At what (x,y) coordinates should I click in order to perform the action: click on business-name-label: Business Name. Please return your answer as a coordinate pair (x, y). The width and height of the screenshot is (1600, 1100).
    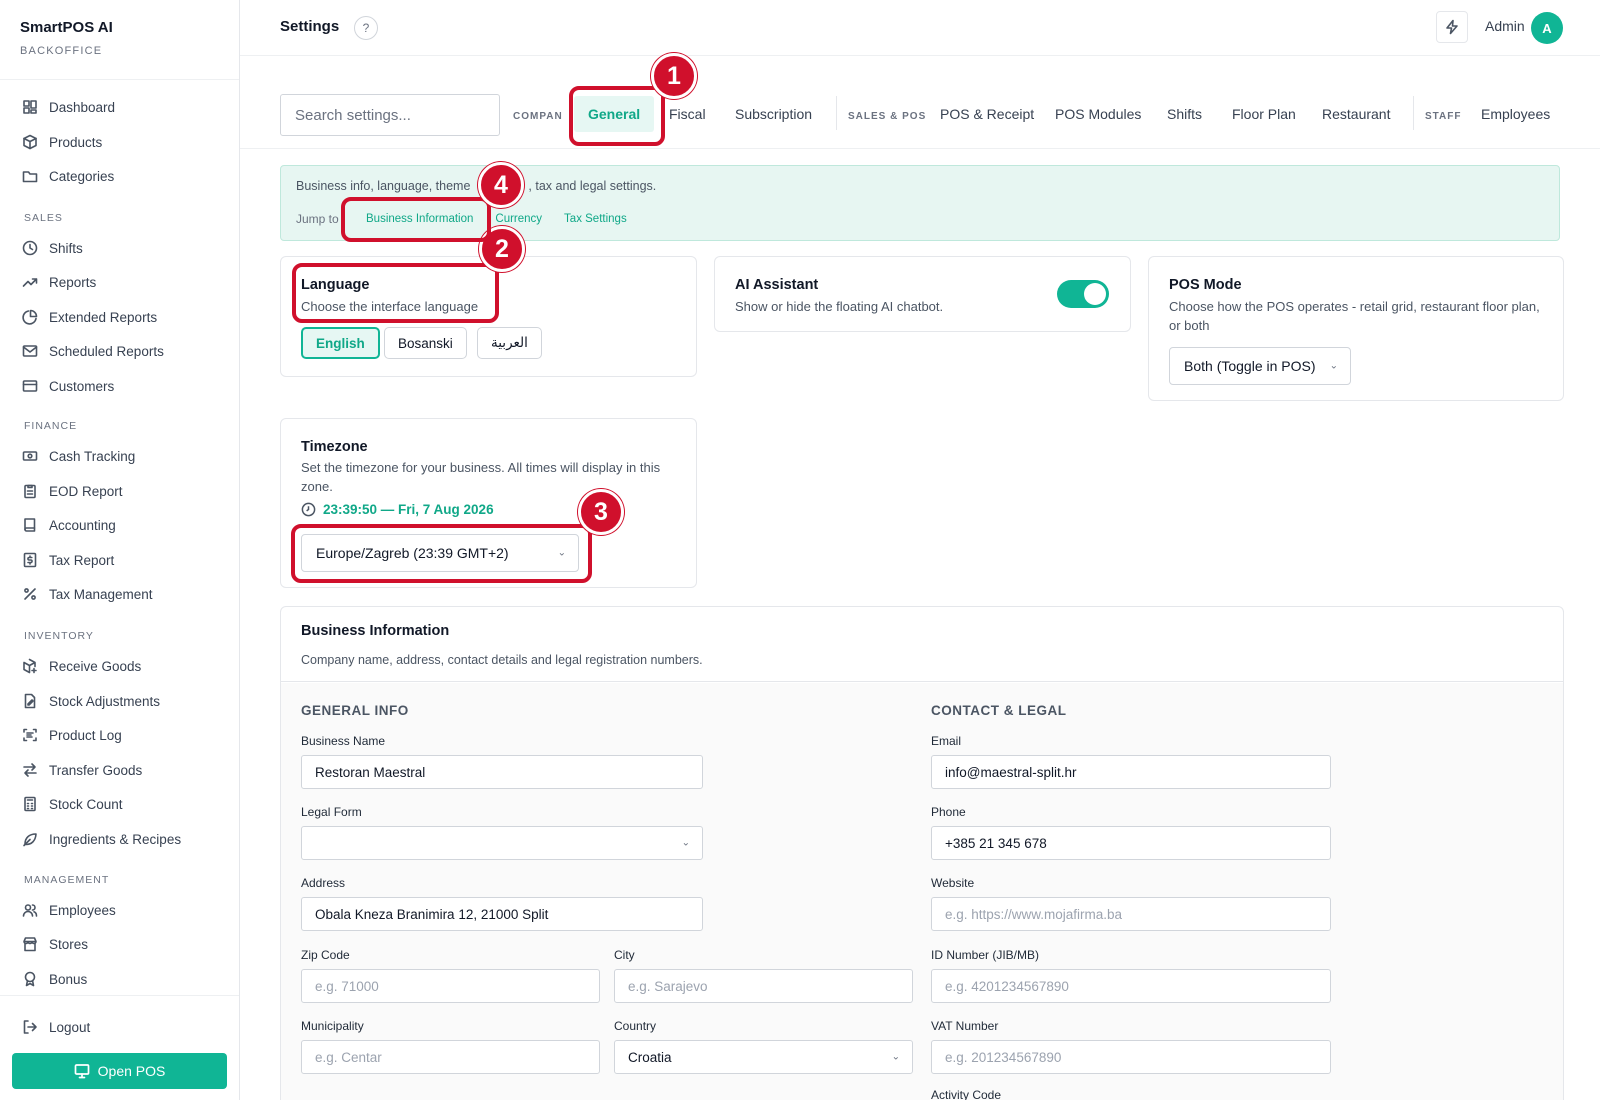
    Looking at the image, I should click on (343, 741).